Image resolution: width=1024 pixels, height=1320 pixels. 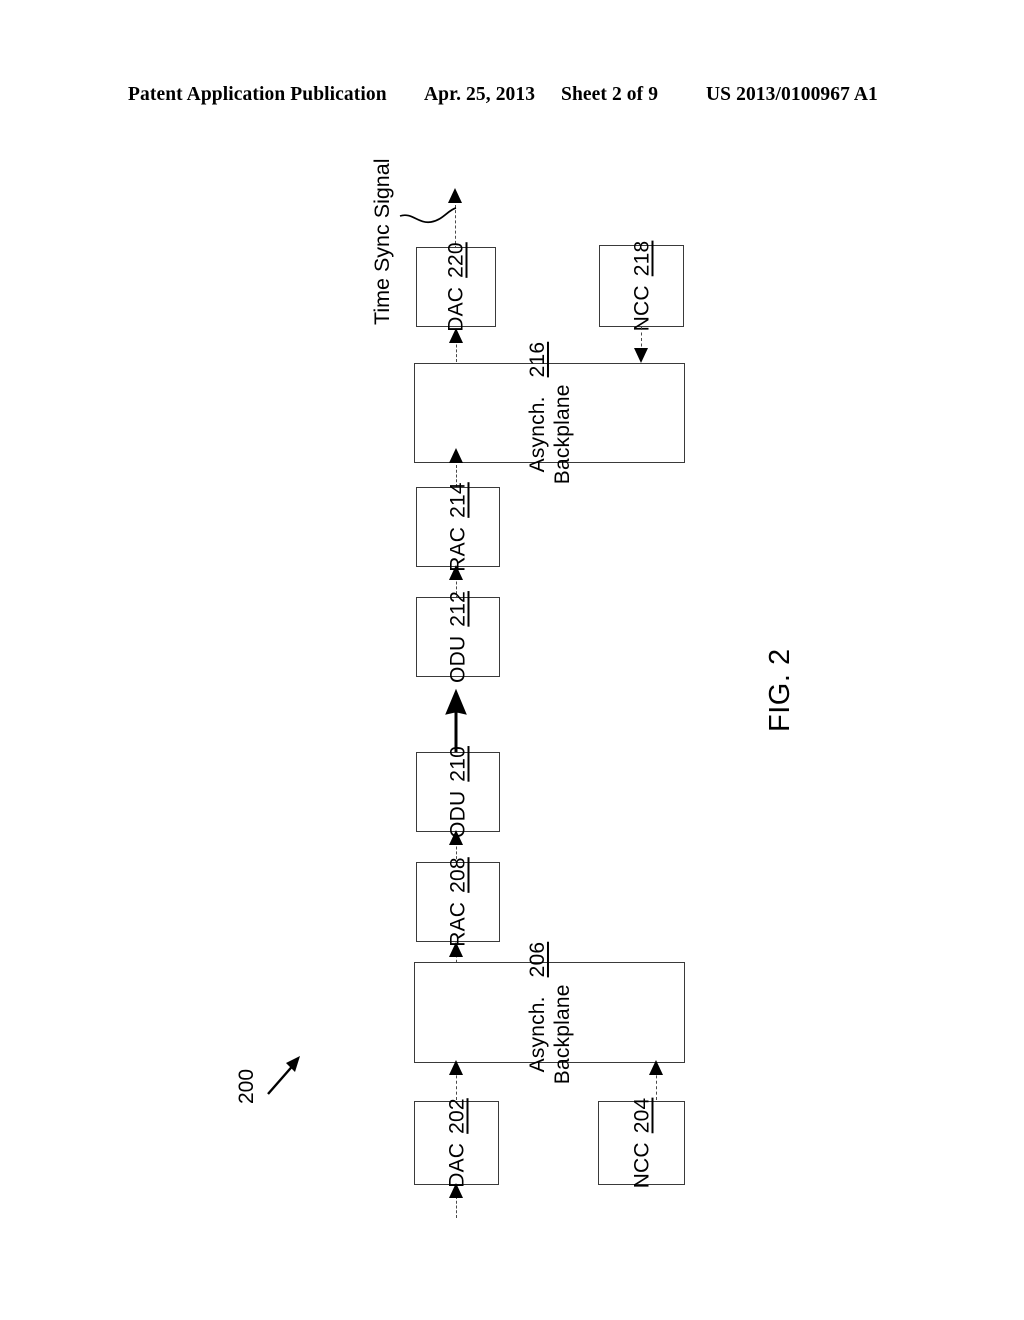 I want to click on block-dac-202-text: DAC 202, so click(x=456, y=1143).